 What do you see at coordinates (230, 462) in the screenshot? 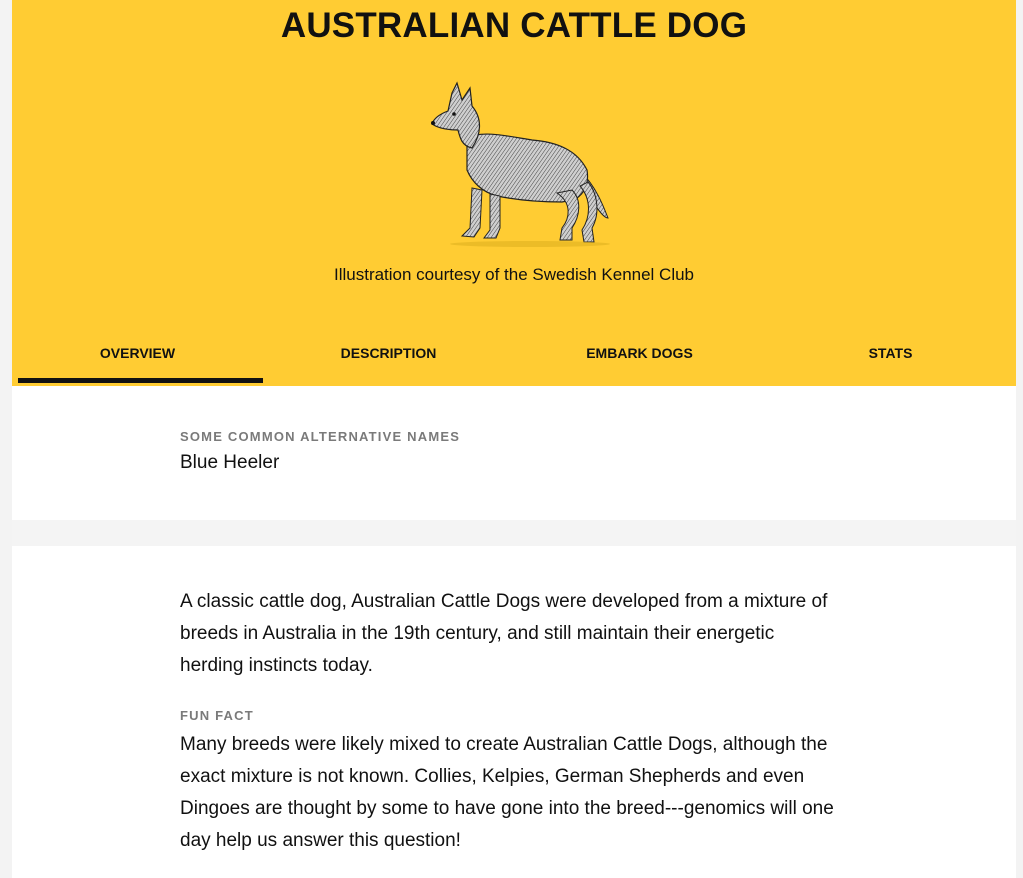
I see `alternative-names-value: Blue Heeler` at bounding box center [230, 462].